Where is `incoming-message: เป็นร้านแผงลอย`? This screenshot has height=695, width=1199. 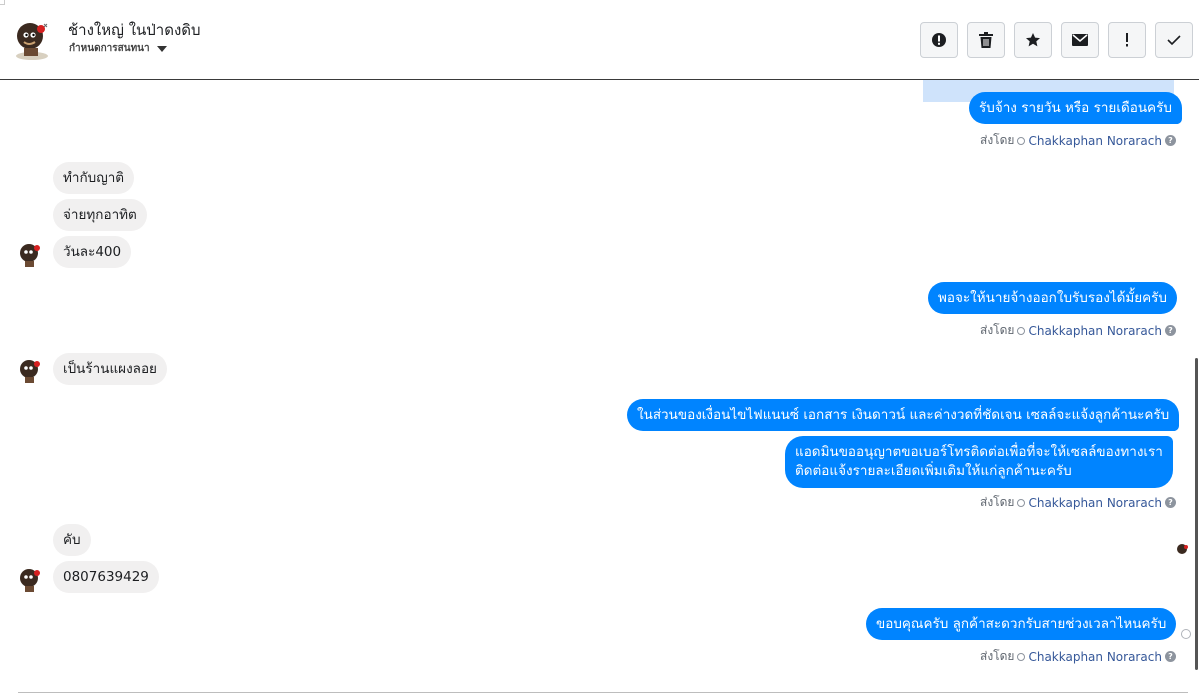
incoming-message: เป็นร้านแผงลอย is located at coordinates (110, 369).